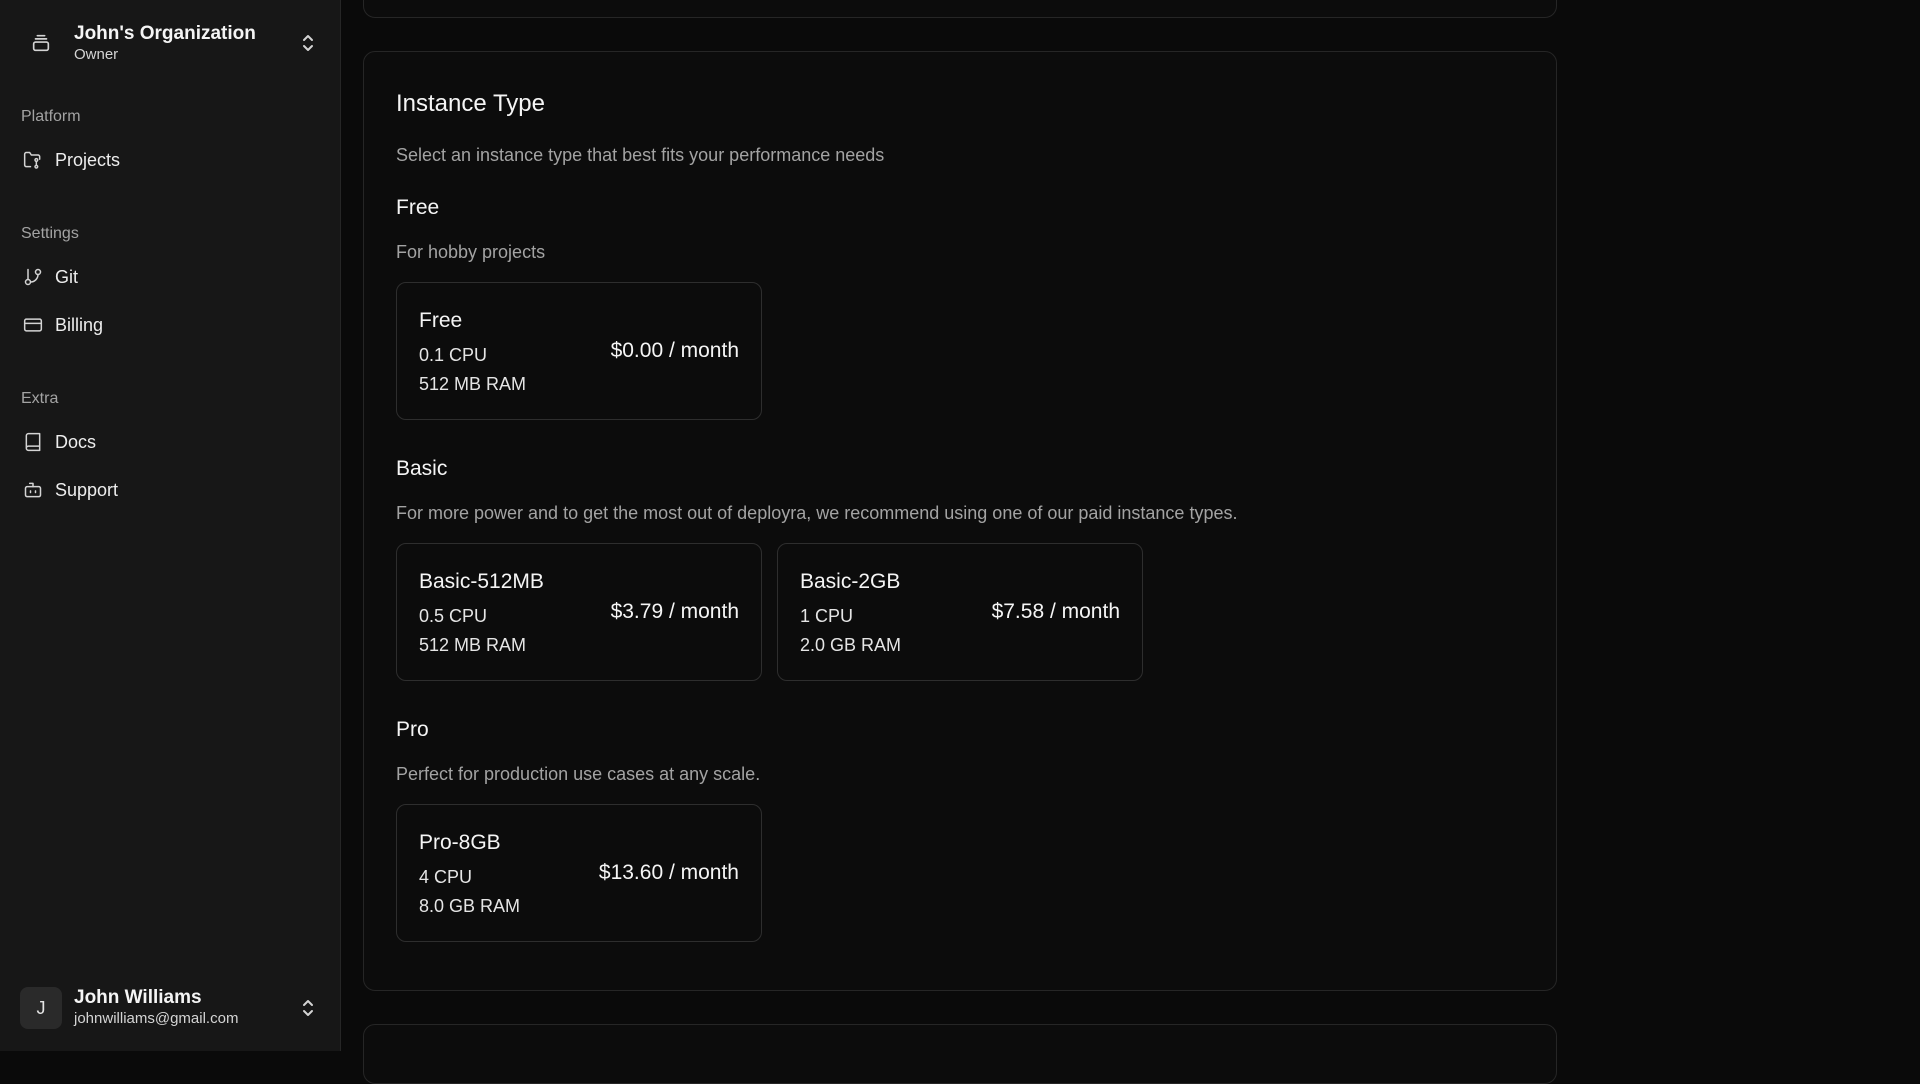  Describe the element at coordinates (453, 616) in the screenshot. I see `option-cpu: 0.5 CPU` at that location.